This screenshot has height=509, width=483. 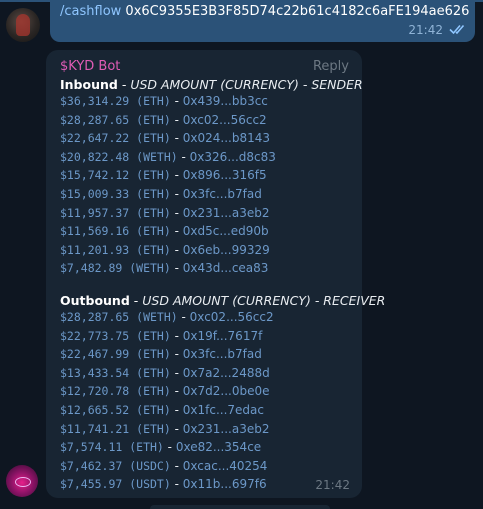 I want to click on transfer-amount: $22,647.22 (ETH), so click(x=115, y=138).